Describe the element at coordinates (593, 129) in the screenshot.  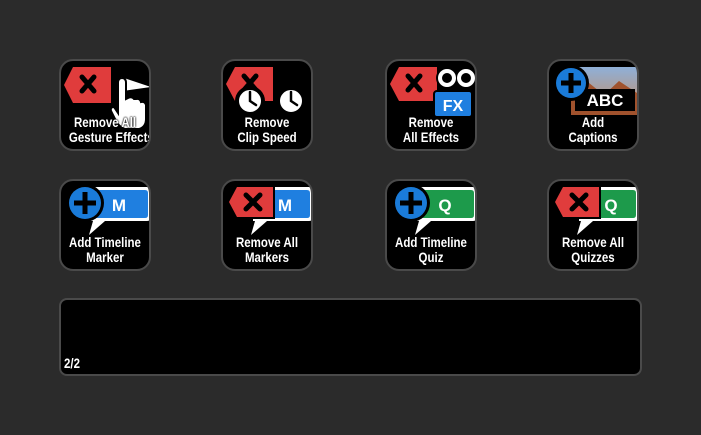
I see `key-label: Add Captions` at that location.